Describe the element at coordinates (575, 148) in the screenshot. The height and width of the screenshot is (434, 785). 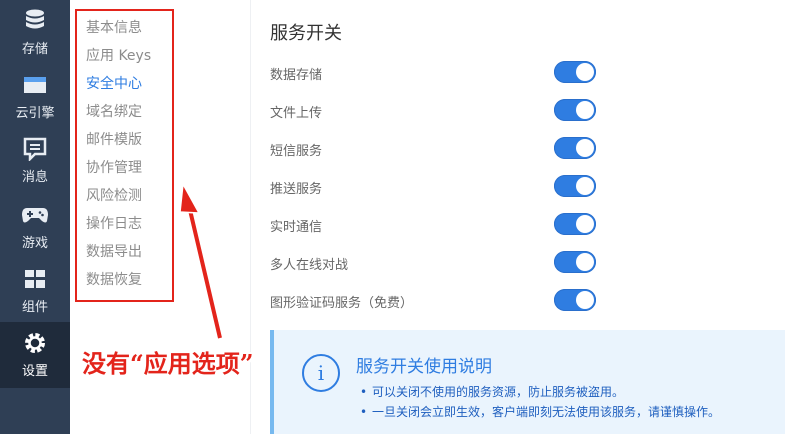
I see `toggle-sms` at that location.